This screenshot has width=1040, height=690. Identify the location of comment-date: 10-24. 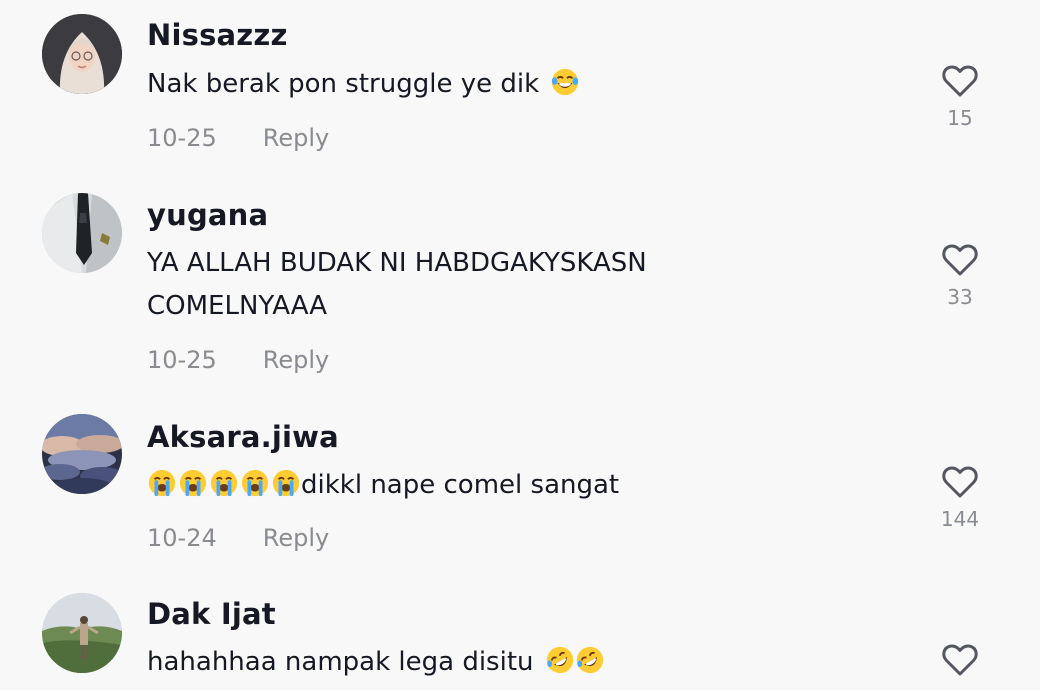
(182, 538).